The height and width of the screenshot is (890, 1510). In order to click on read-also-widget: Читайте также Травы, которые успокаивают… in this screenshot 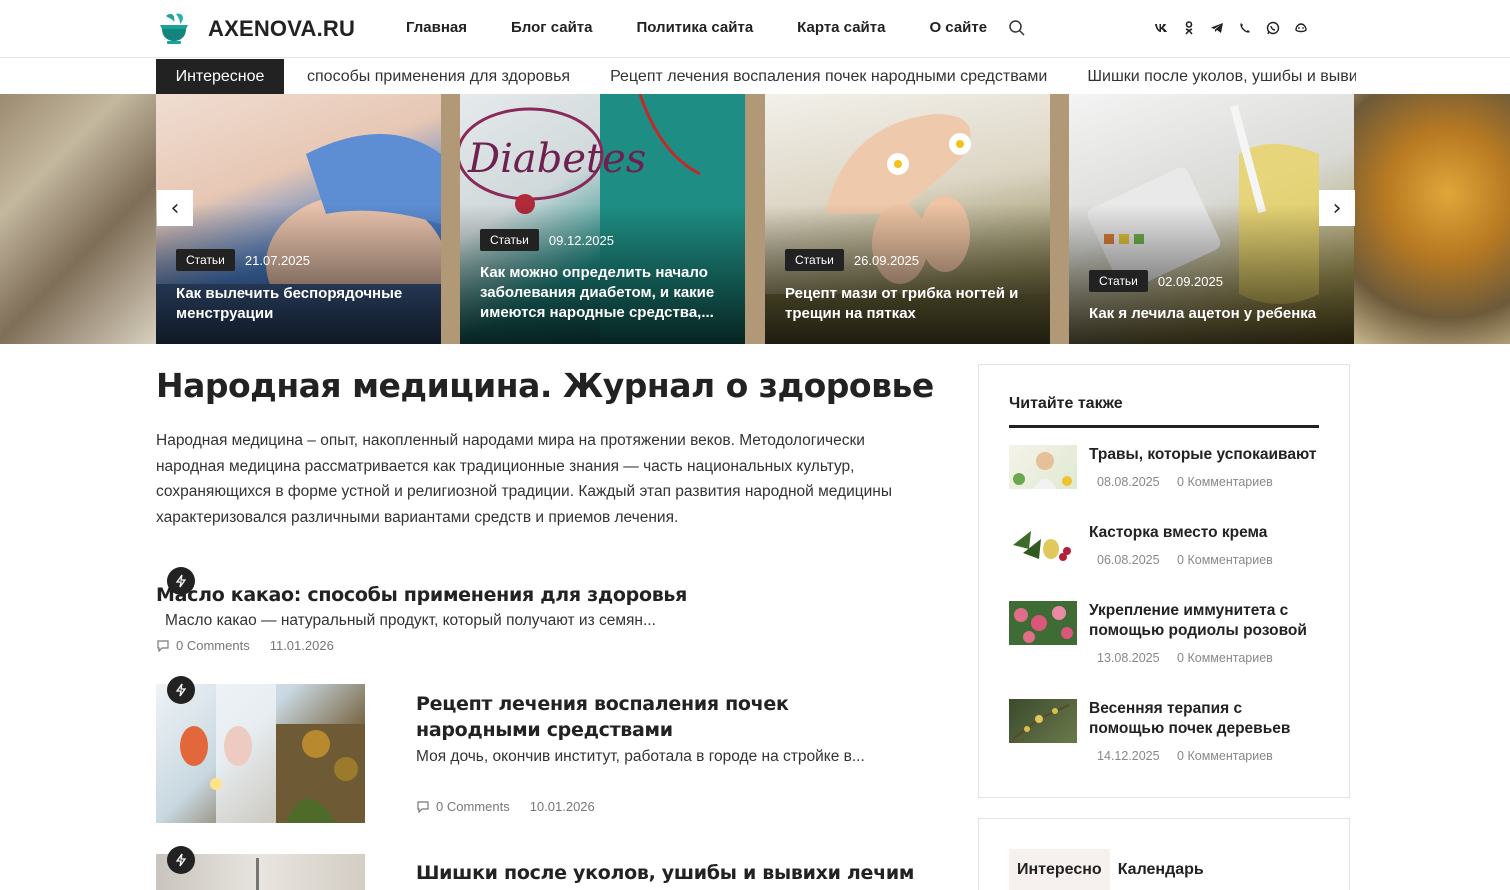, I will do `click(1164, 581)`.